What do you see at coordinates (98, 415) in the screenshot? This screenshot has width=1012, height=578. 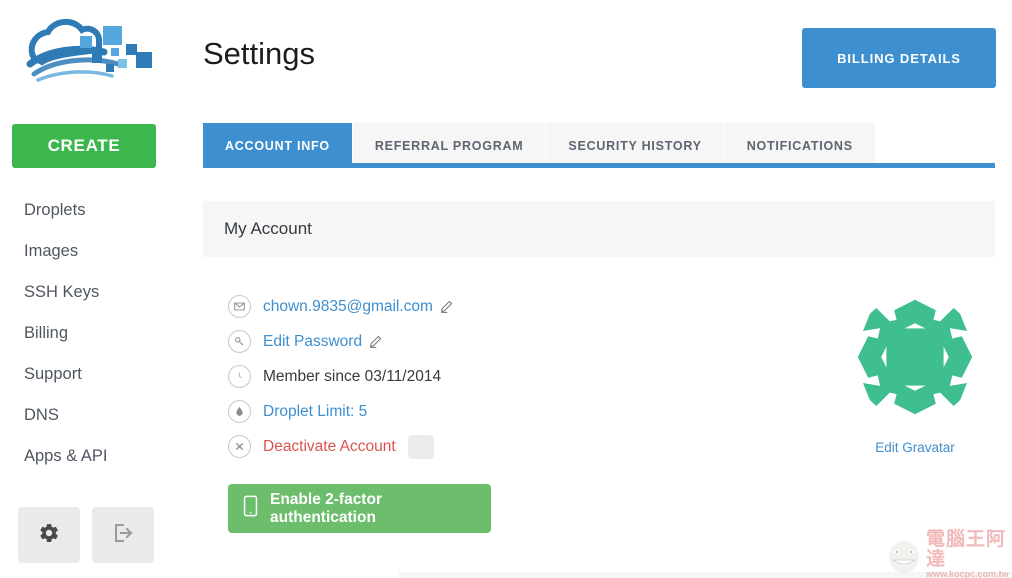 I see `sidebar-item-dns: DNS` at bounding box center [98, 415].